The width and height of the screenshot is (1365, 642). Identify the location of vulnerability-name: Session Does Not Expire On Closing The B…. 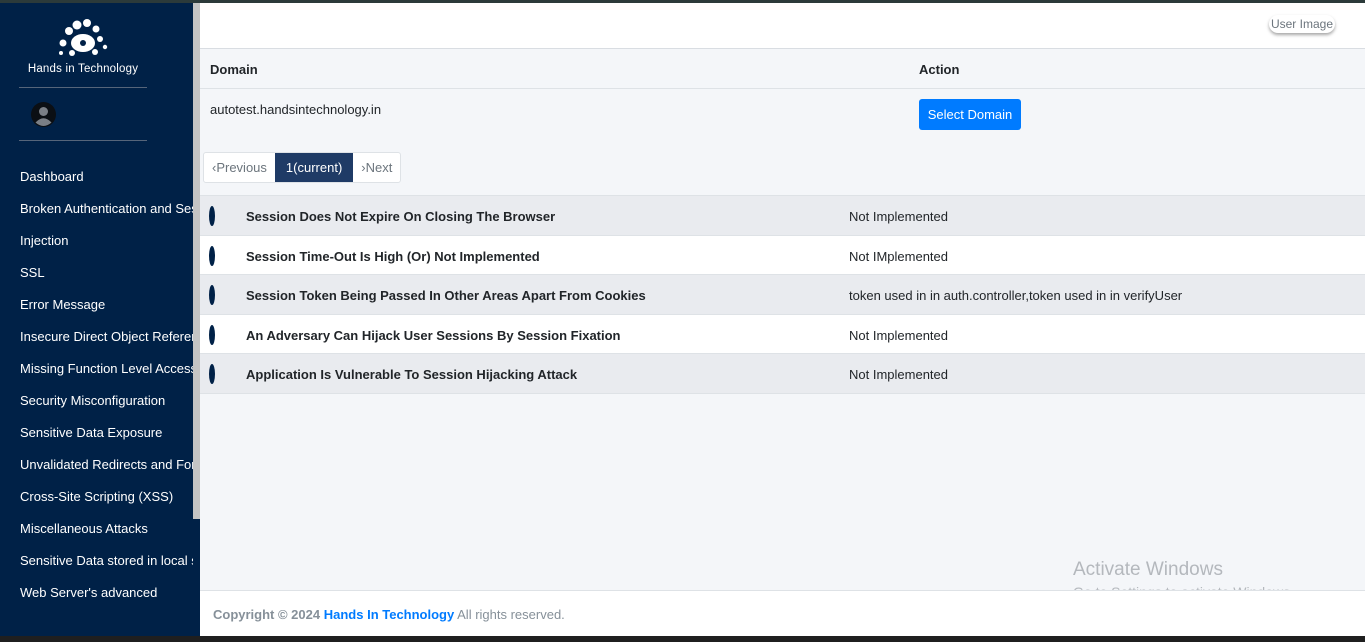
(401, 216).